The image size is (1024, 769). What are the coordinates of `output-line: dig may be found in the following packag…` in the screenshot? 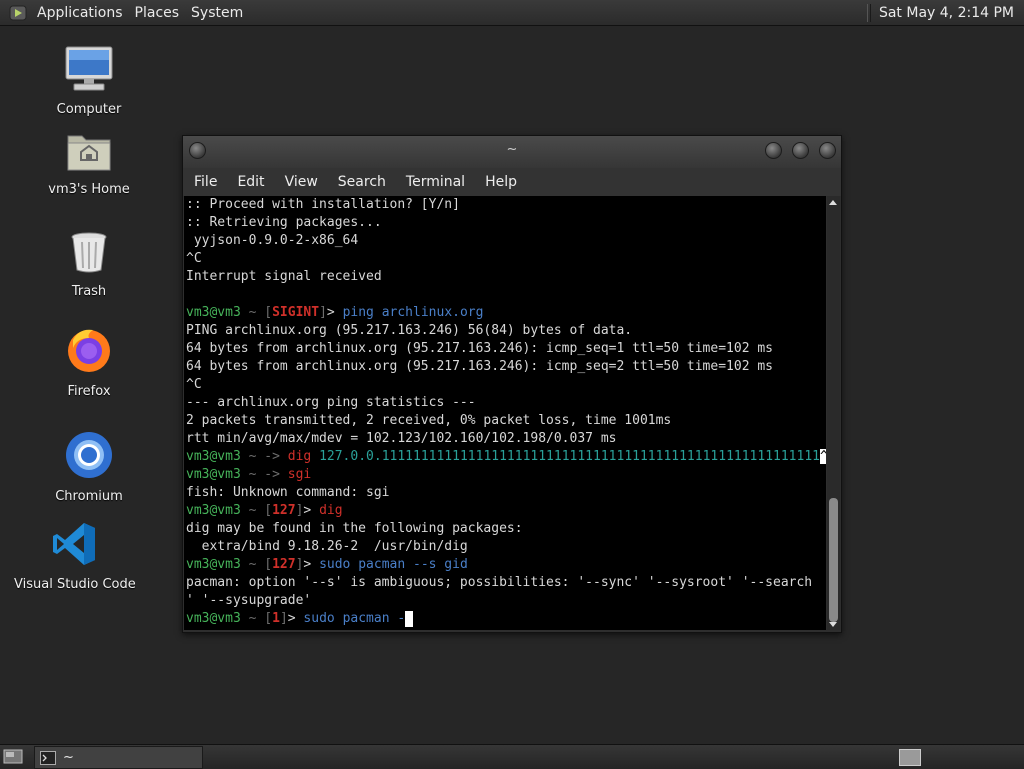 It's located at (354, 528).